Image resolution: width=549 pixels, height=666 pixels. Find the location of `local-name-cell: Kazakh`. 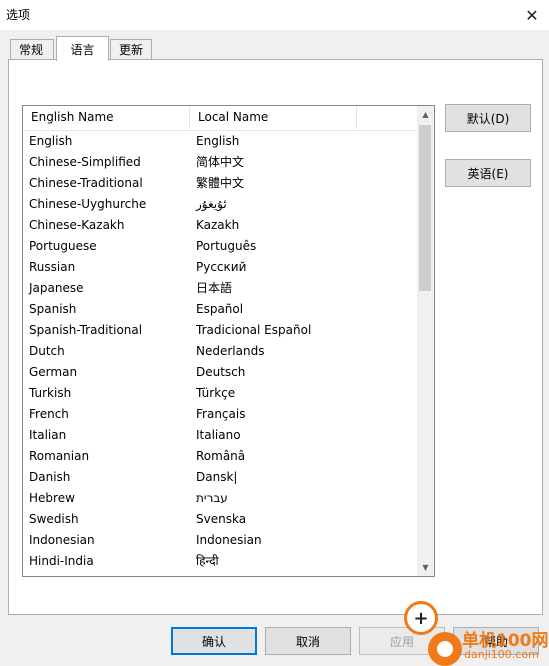

local-name-cell: Kazakh is located at coordinates (218, 225).